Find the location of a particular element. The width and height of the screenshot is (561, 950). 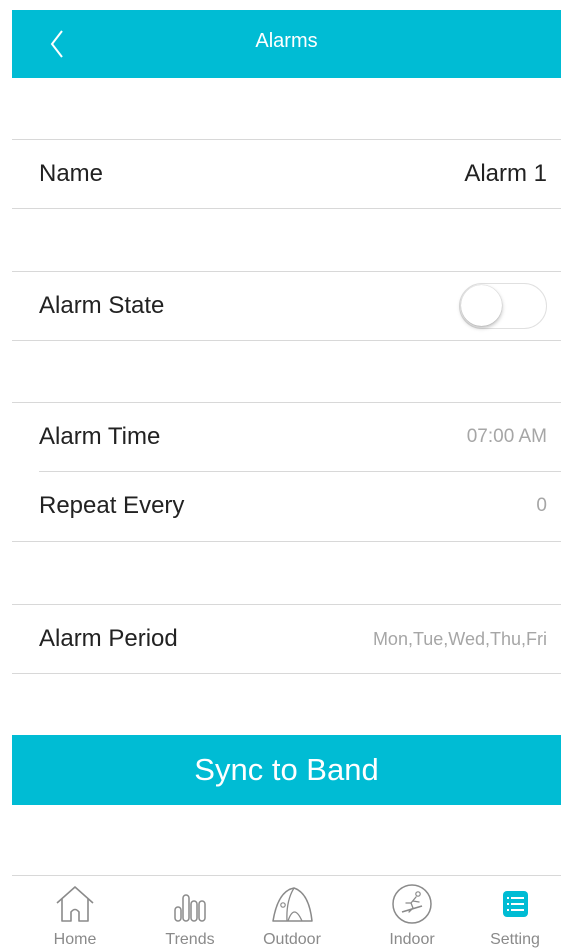

tab-indoor: Indoor is located at coordinates (412, 913).